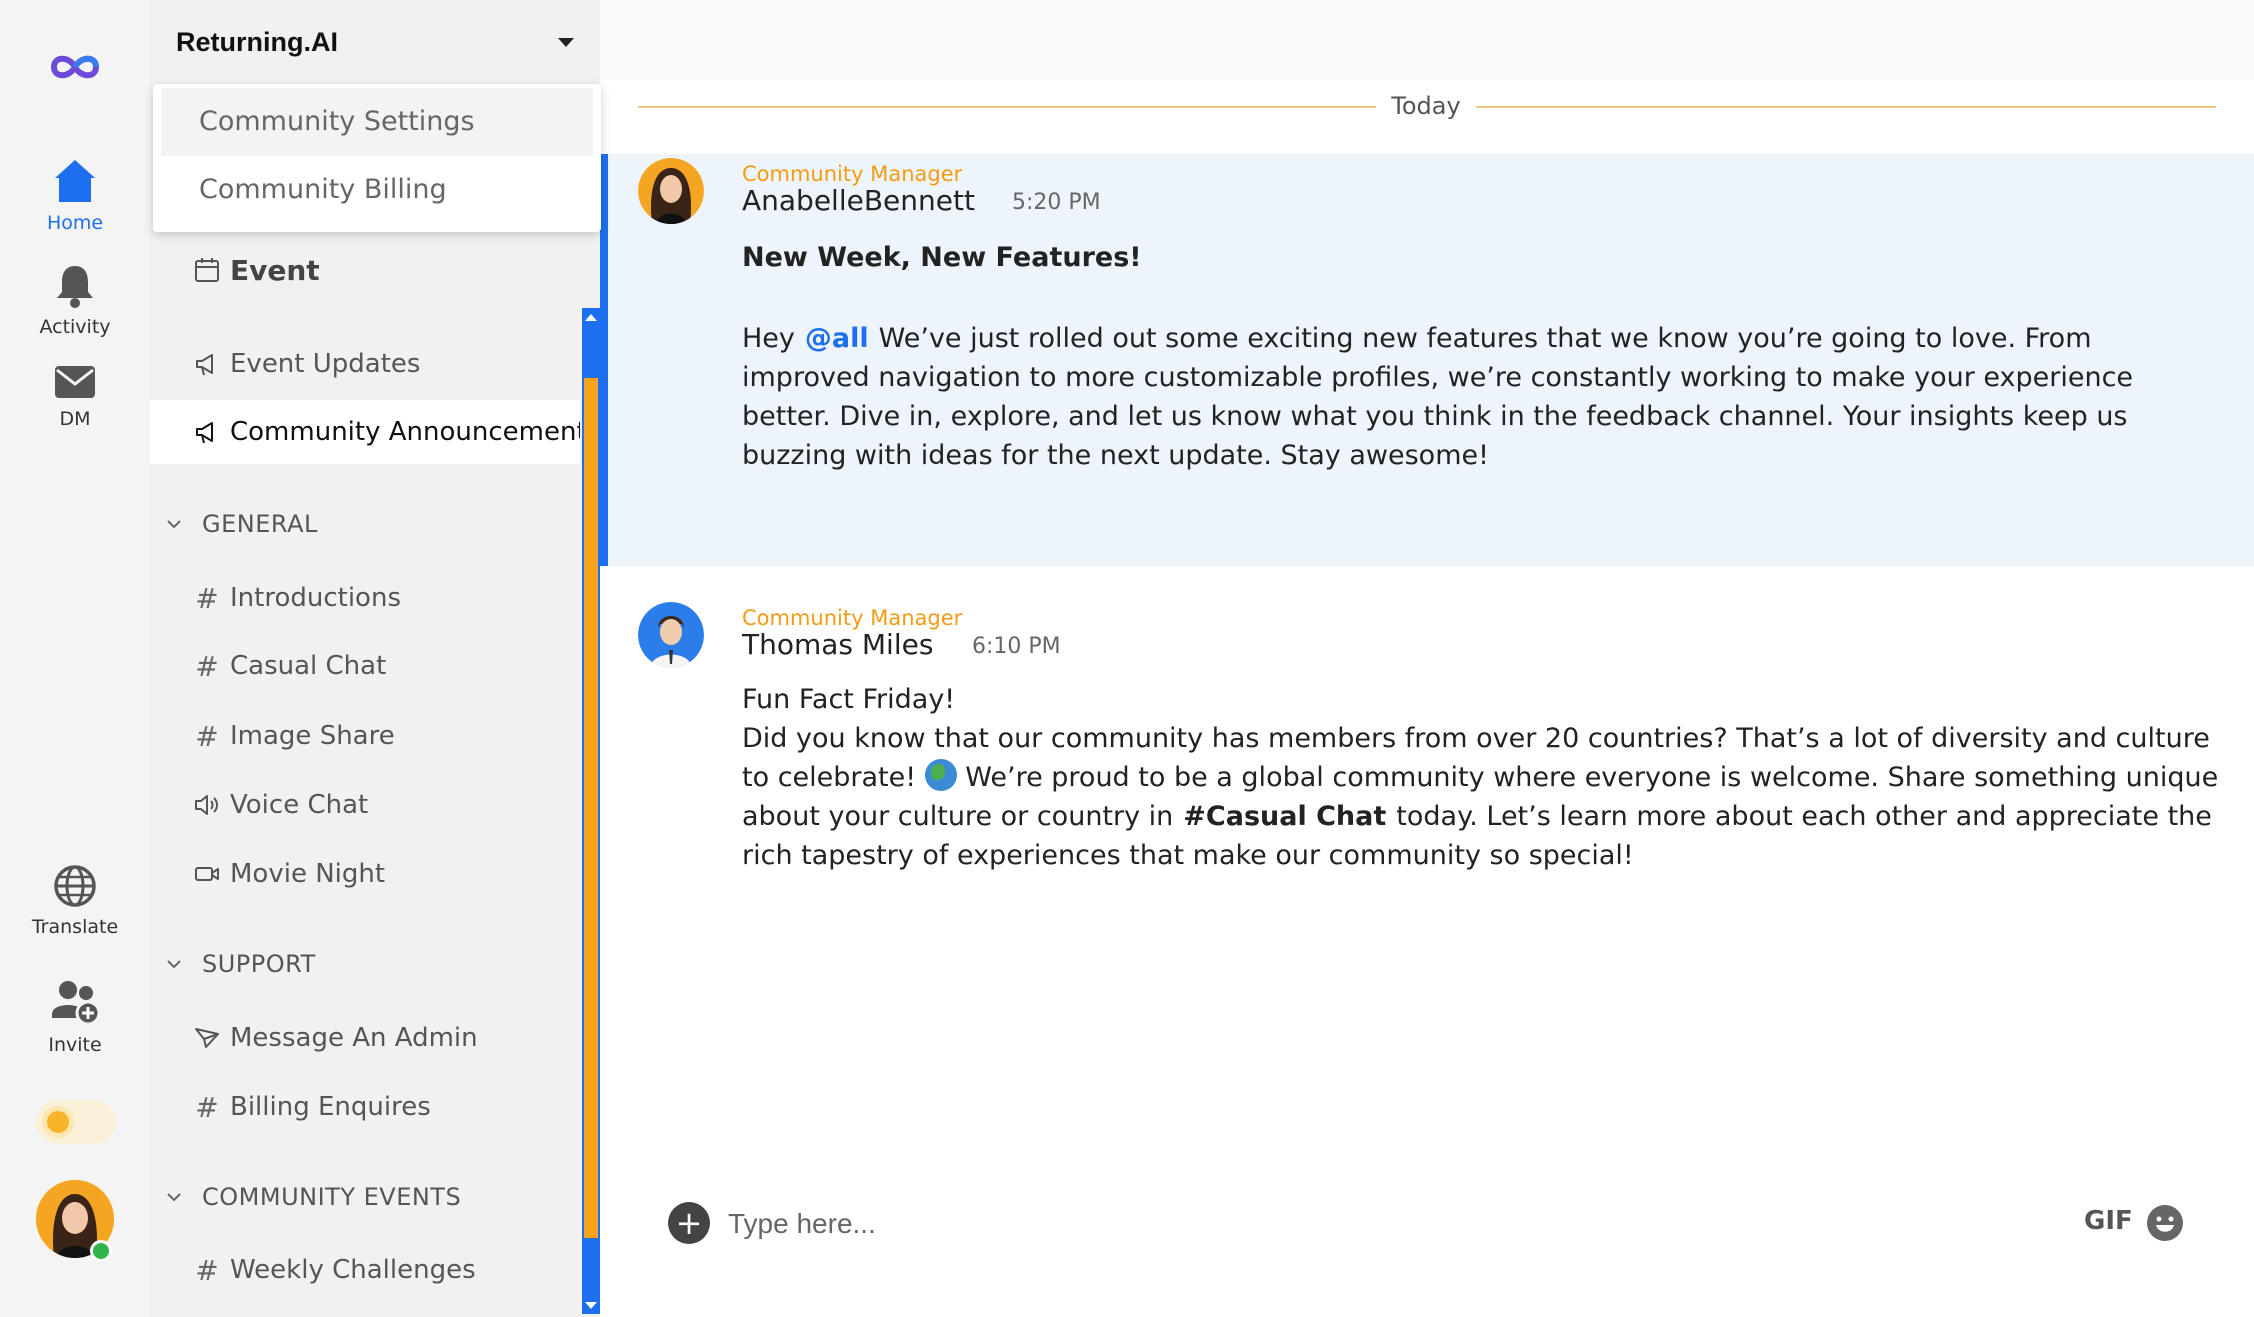  Describe the element at coordinates (1427, 40) in the screenshot. I see `channel-header` at that location.